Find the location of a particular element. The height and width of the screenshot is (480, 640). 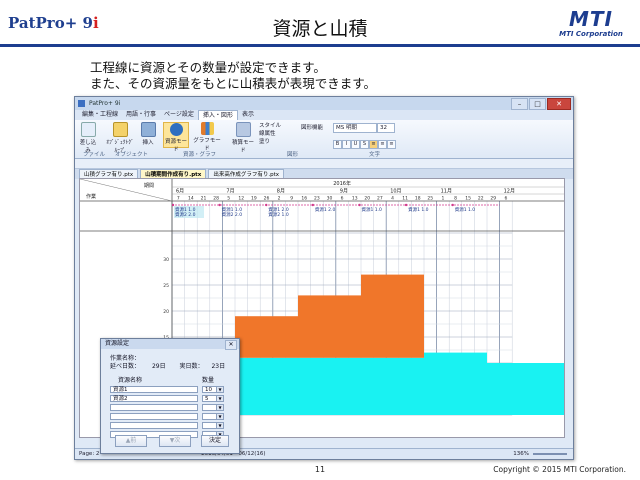

day-label: 25 is located at coordinates (430, 199).